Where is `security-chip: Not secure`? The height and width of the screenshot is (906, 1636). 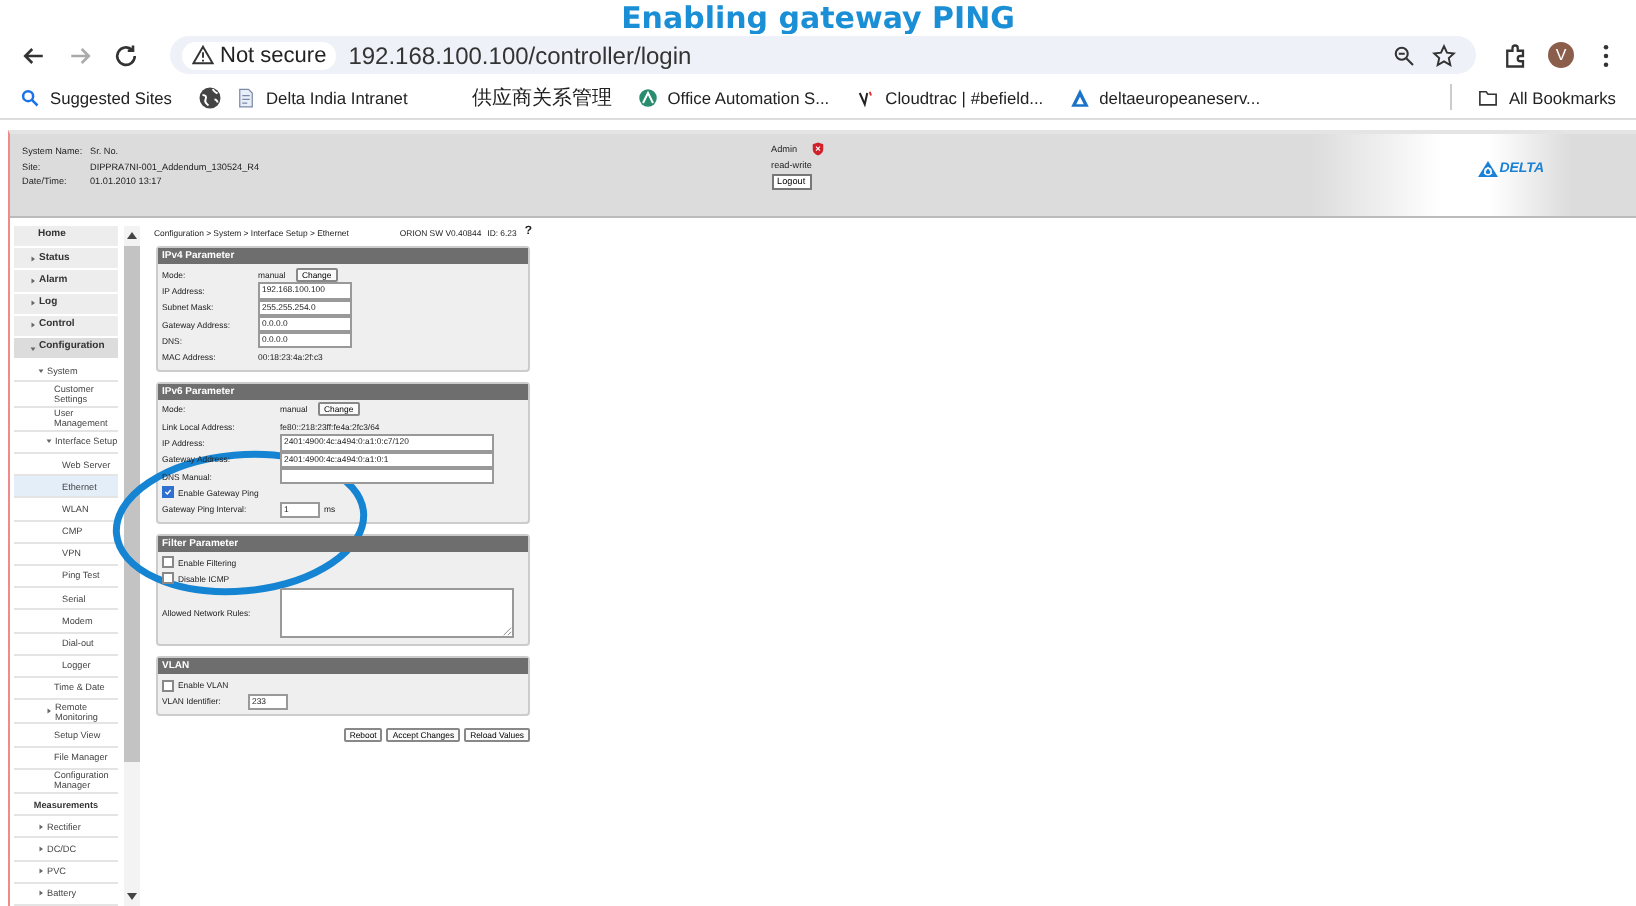
security-chip: Not secure is located at coordinates (259, 55).